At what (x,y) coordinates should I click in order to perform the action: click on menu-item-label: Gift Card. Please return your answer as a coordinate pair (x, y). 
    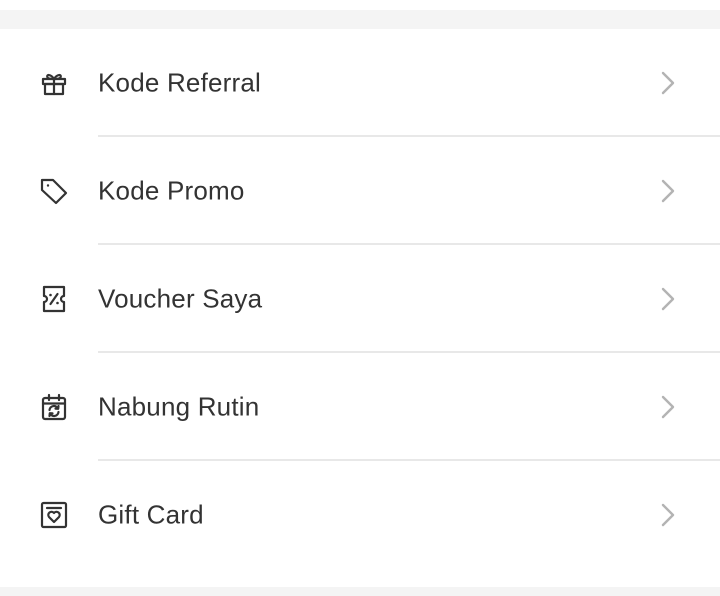
    Looking at the image, I should click on (151, 514).